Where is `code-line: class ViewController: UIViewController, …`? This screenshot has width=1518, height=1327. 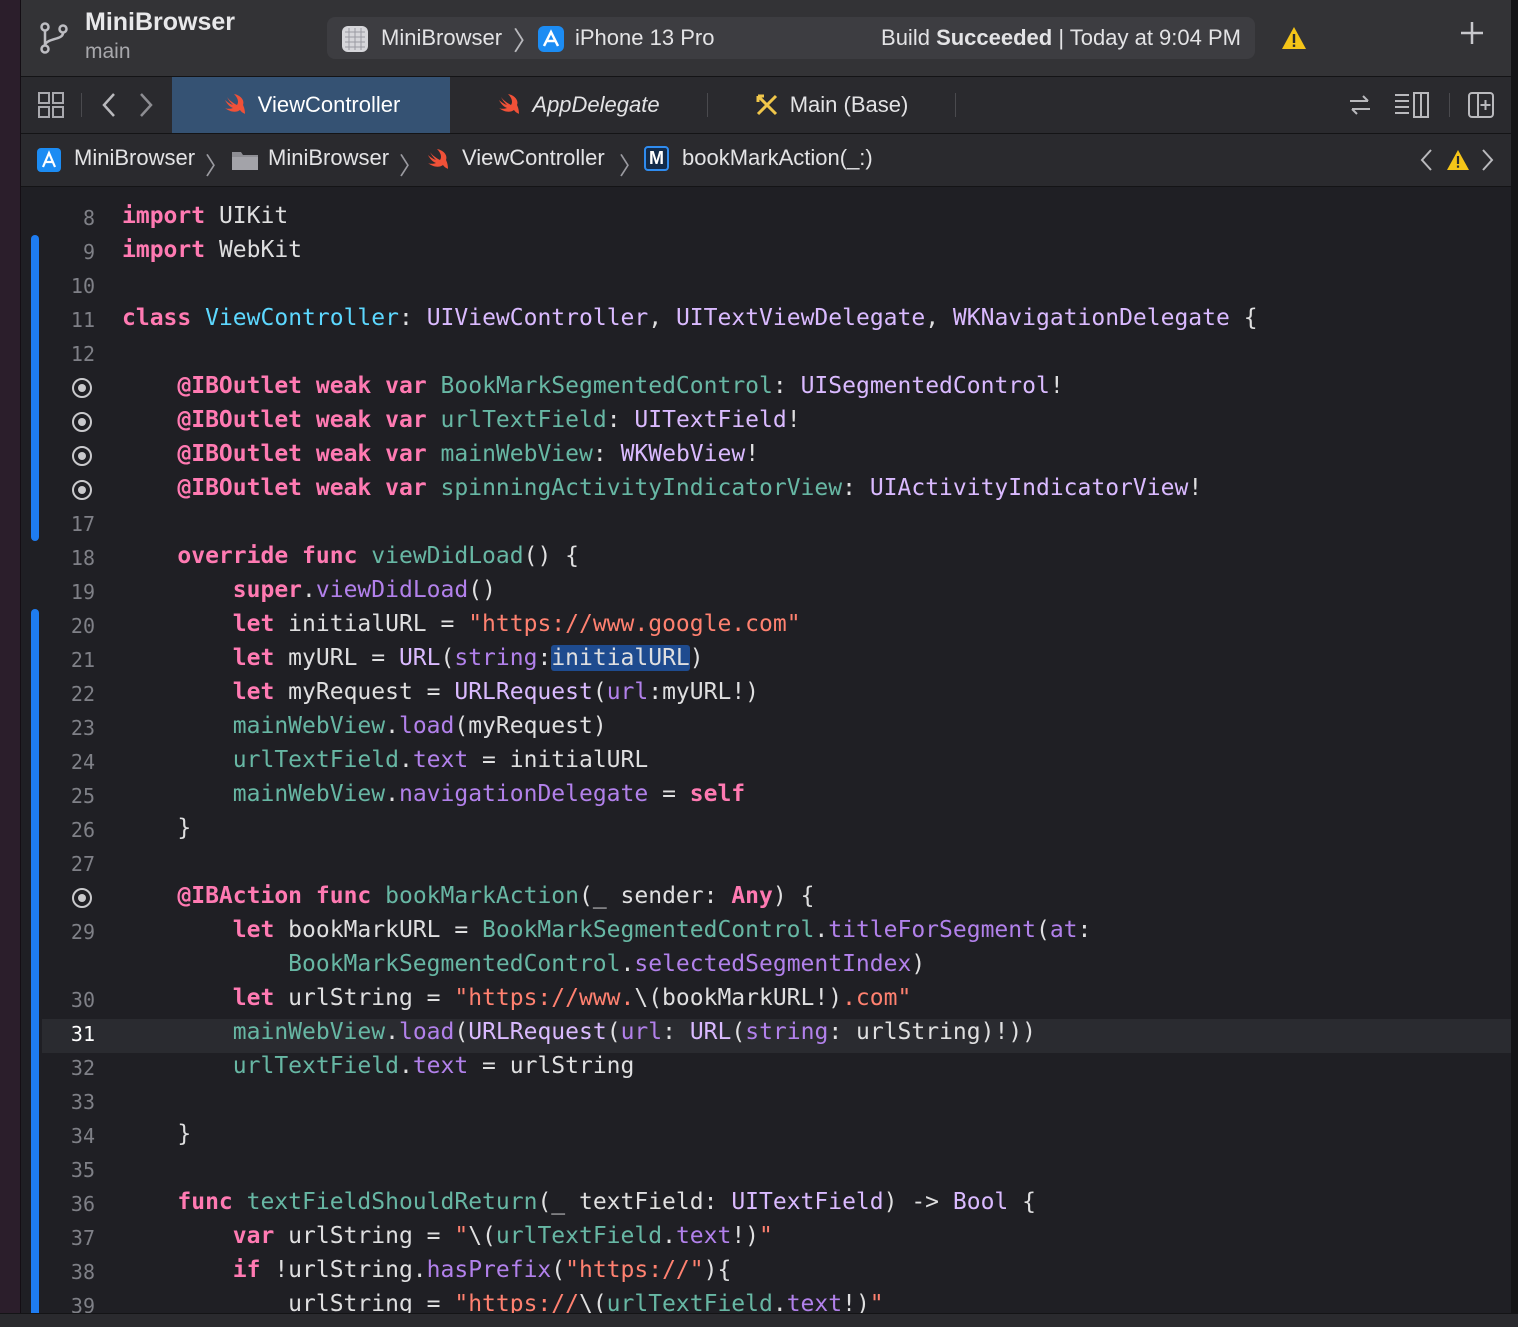 code-line: class ViewController: UIViewController, … is located at coordinates (690, 318).